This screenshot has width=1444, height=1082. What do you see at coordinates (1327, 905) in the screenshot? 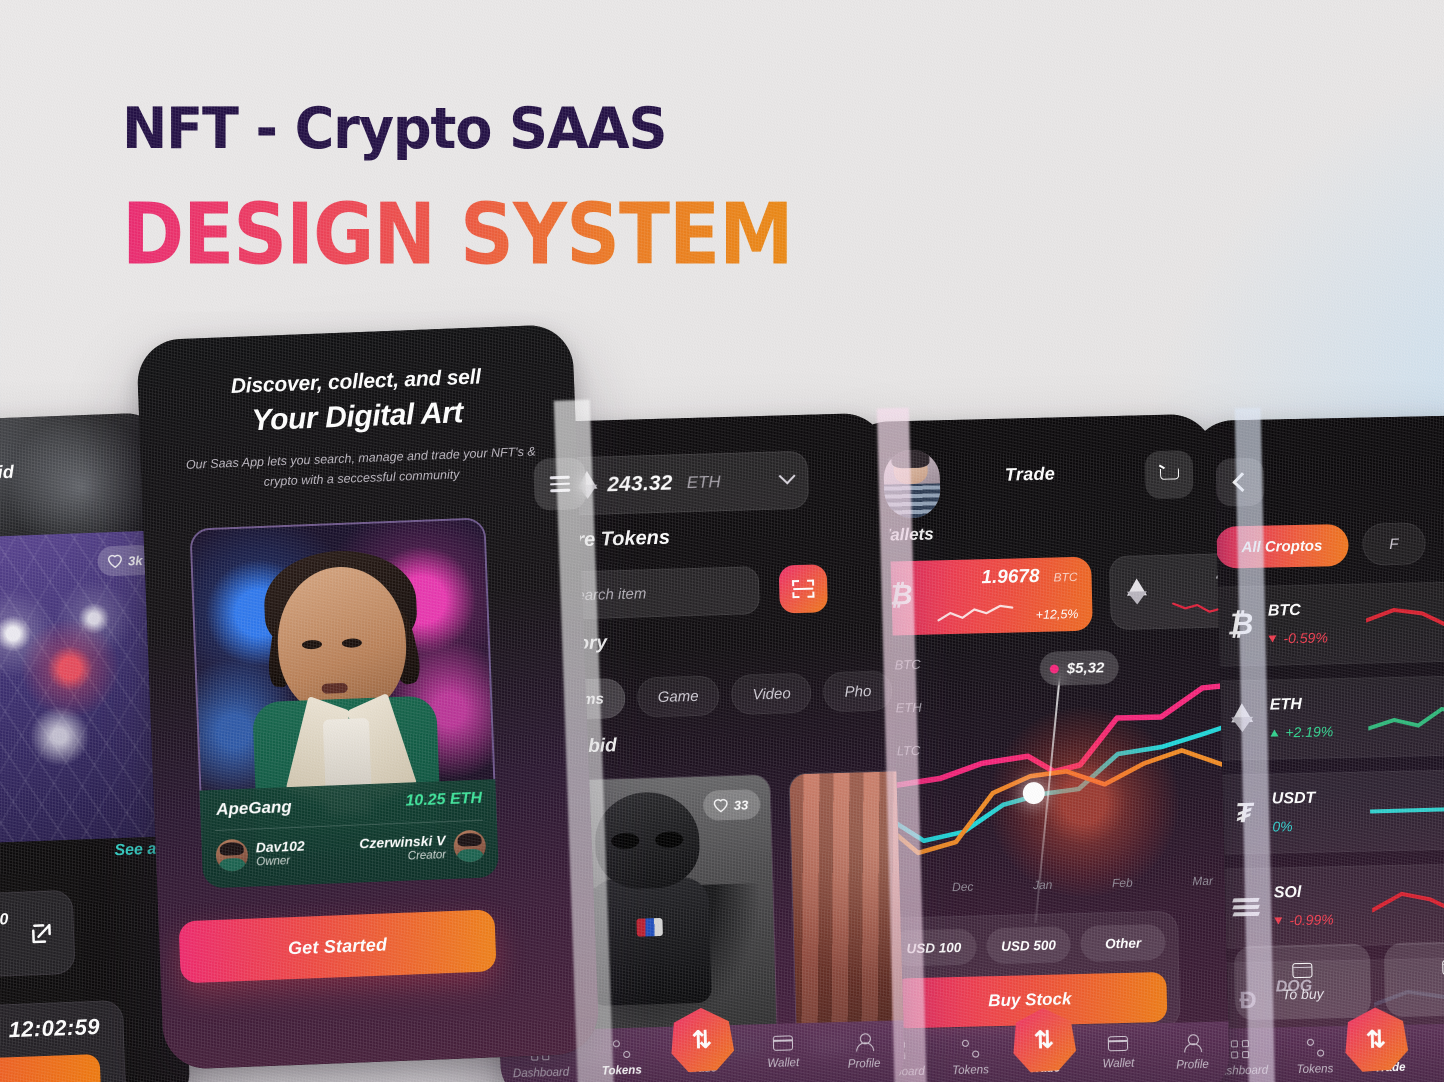
I see `coin-row-sol: SOl -0.99%` at bounding box center [1327, 905].